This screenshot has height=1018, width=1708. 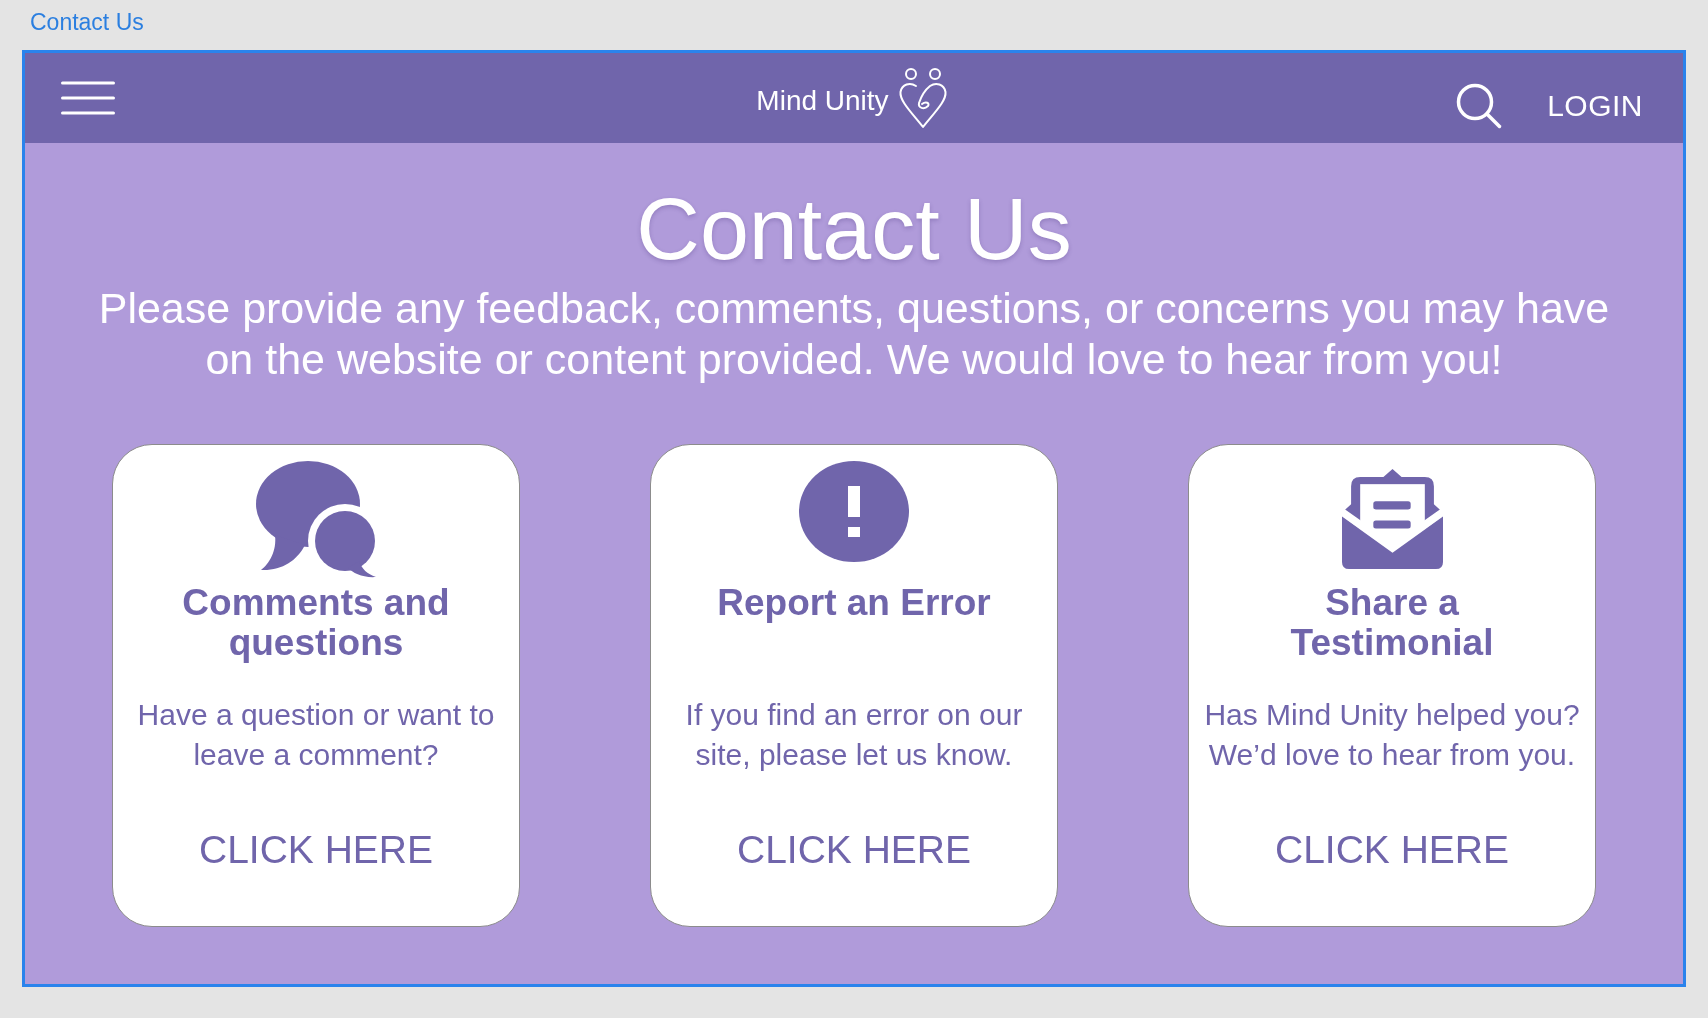 I want to click on card-title: Report an Error, so click(x=854, y=604).